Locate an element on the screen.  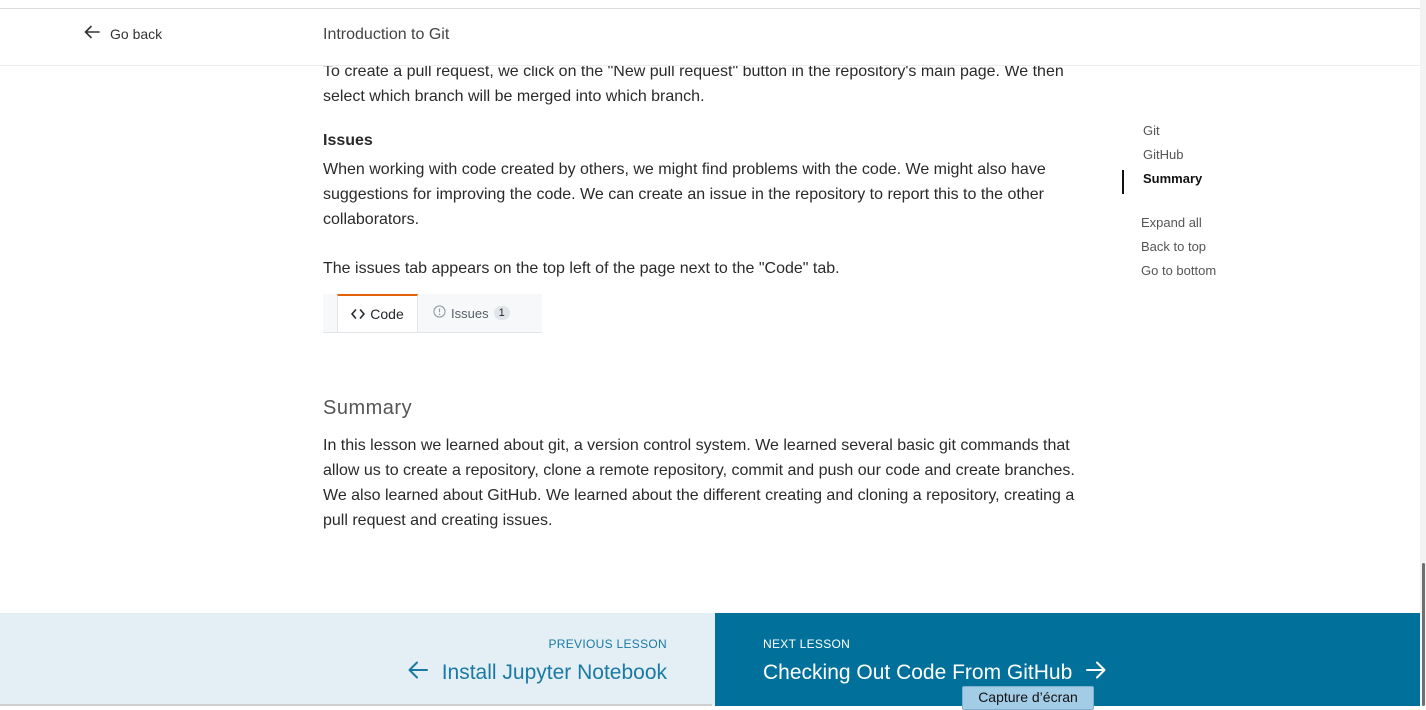
previous-lesson-link: Install Jupyter Notebook is located at coordinates (537, 673).